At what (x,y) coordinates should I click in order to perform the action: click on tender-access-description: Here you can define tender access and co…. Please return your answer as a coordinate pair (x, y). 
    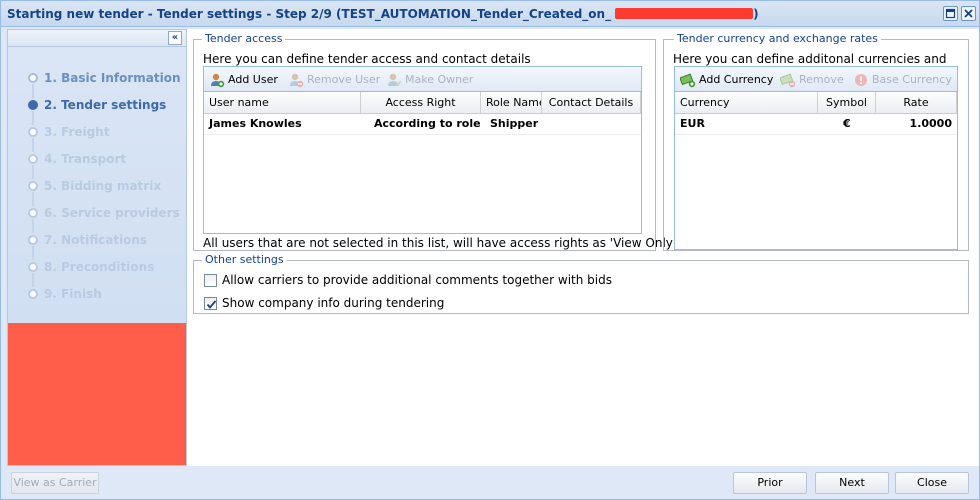
    Looking at the image, I should click on (367, 59).